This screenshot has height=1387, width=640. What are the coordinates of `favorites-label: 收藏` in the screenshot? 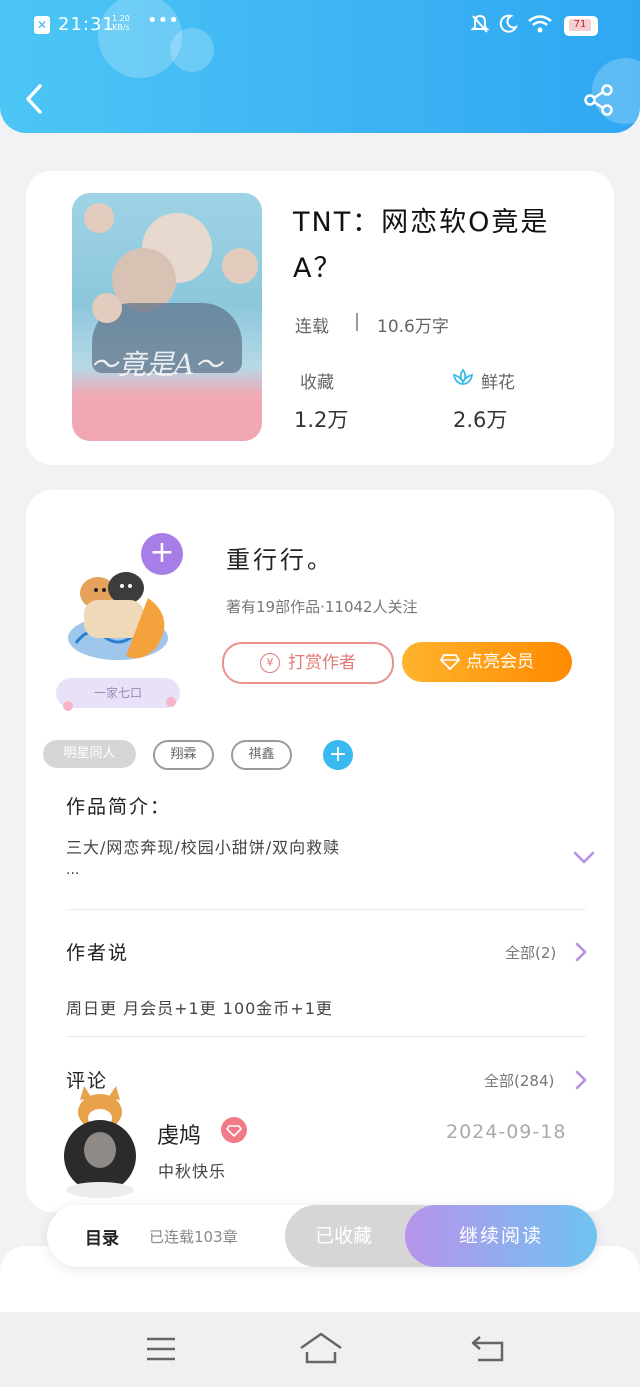 It's located at (317, 383).